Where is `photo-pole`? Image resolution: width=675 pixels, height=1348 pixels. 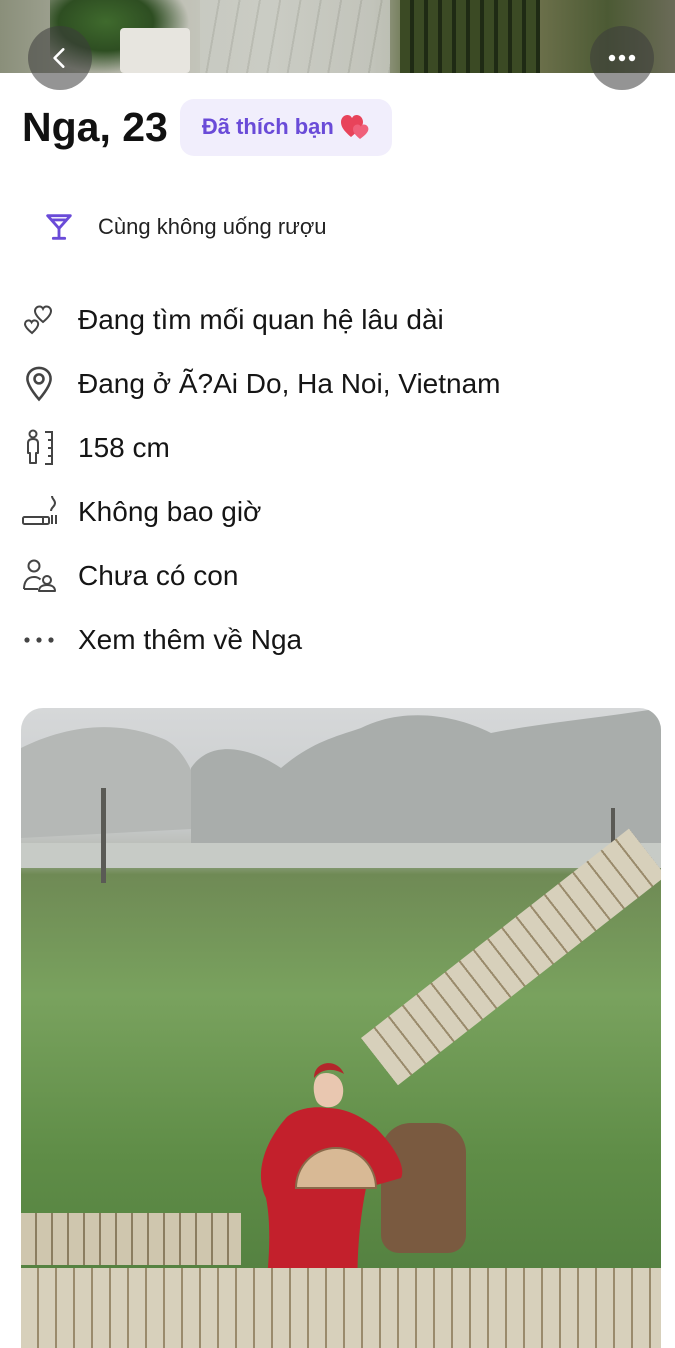 photo-pole is located at coordinates (103, 835).